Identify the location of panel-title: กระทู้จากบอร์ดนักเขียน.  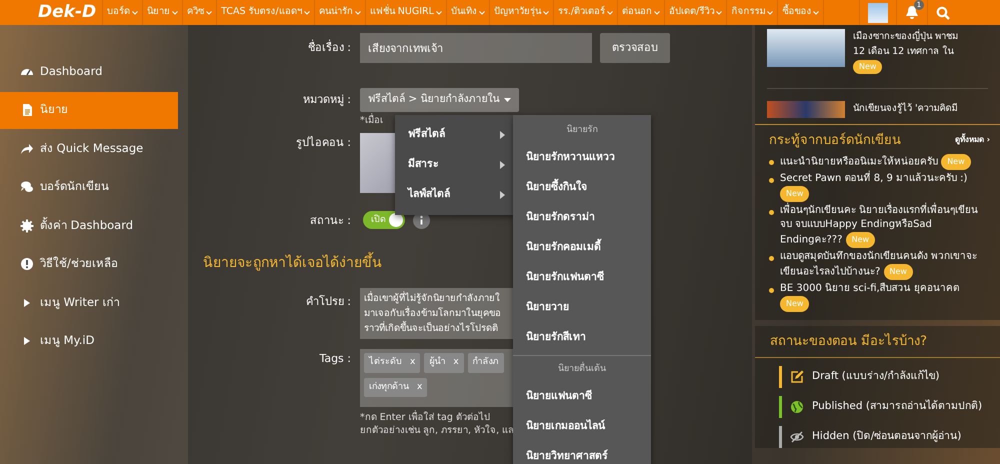
(835, 141).